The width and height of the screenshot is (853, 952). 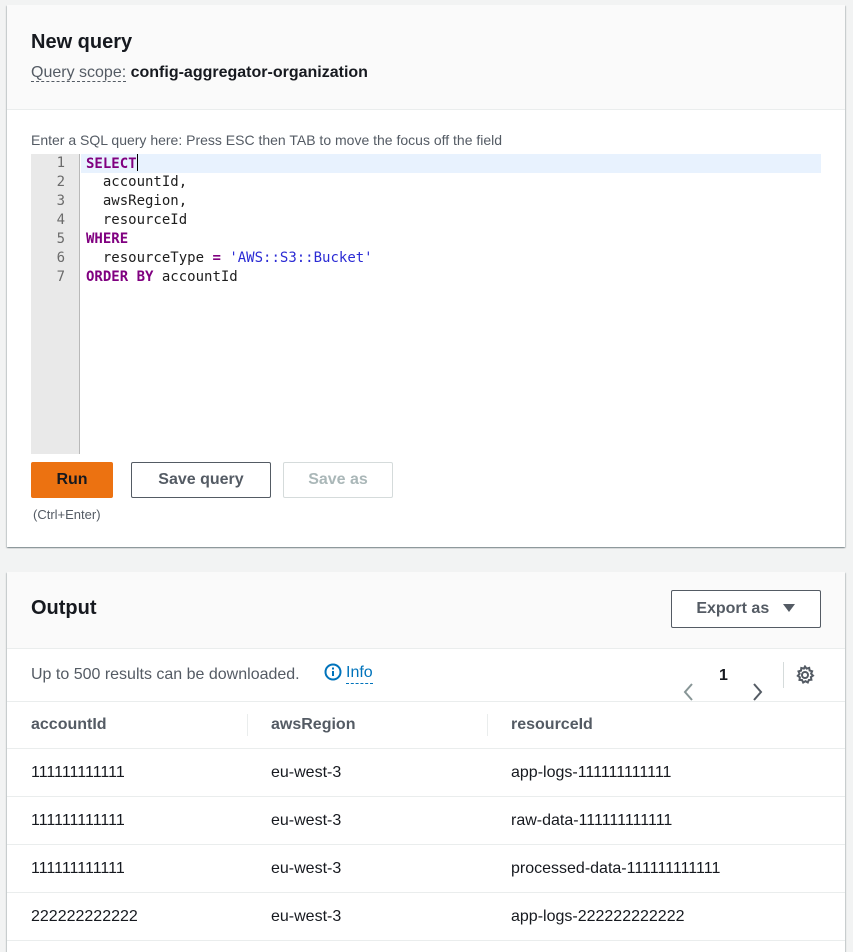 What do you see at coordinates (64, 608) in the screenshot?
I see `output-title: Output` at bounding box center [64, 608].